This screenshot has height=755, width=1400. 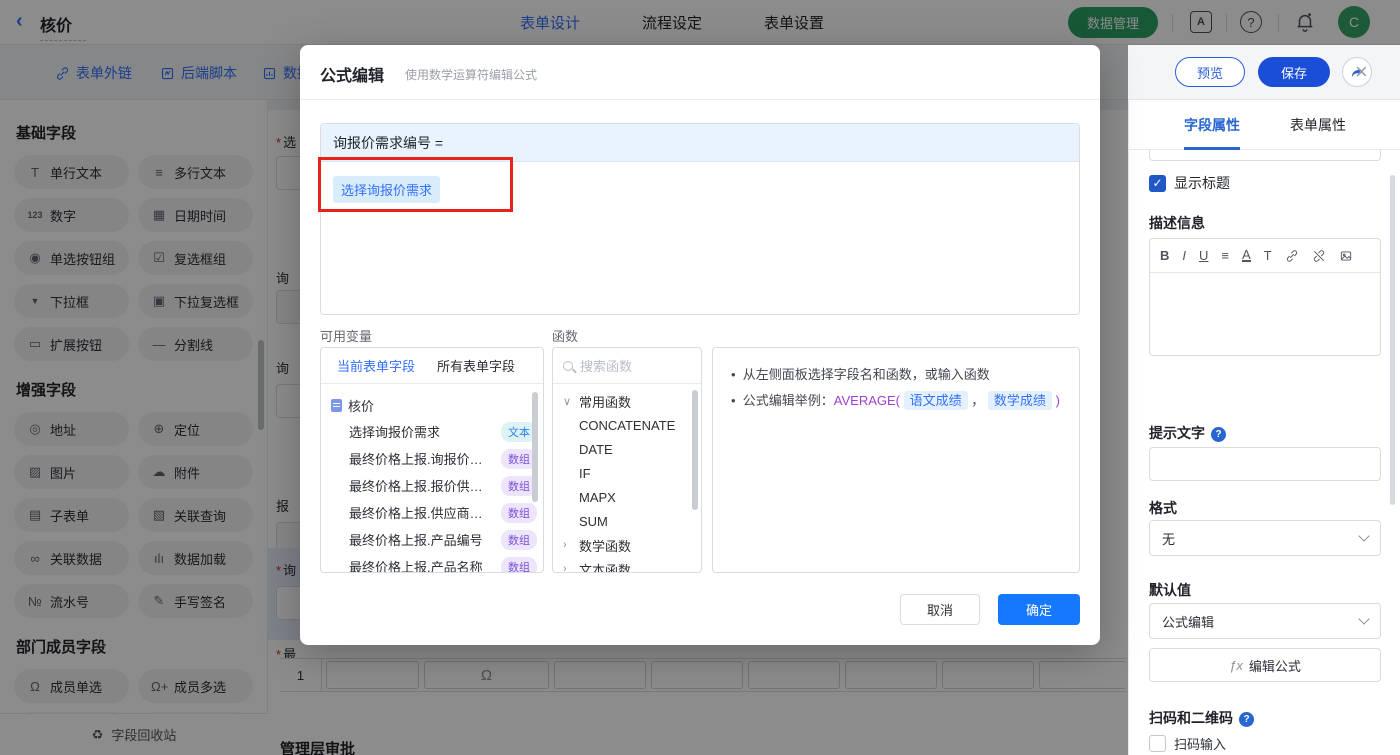 I want to click on variables-tabs: 当前表单字段 所有表单字段, so click(x=432, y=366).